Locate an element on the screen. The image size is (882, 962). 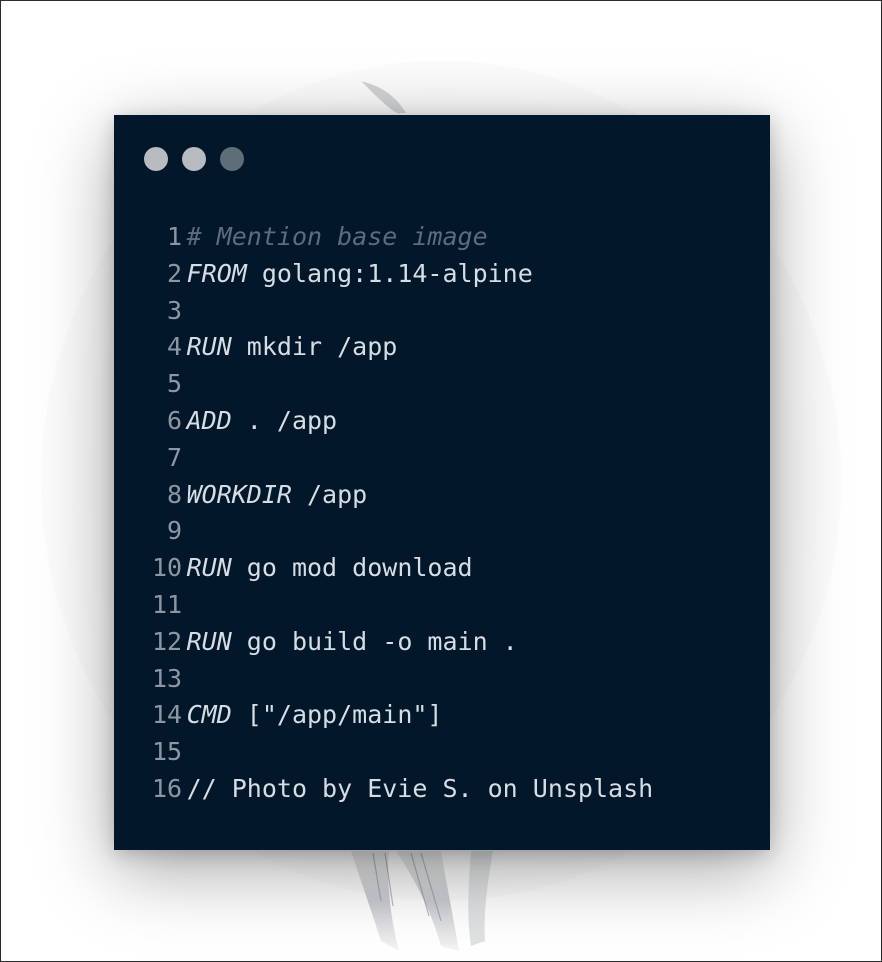
line-number: 11 is located at coordinates (167, 604).